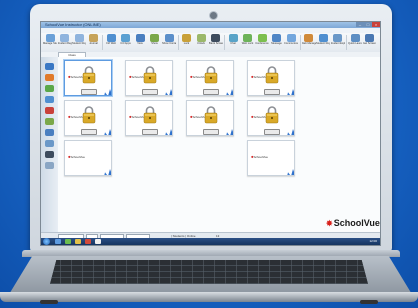 This screenshot has height=308, width=418. What do you see at coordinates (373, 241) in the screenshot?
I see `taskbar-clock: 12:00` at bounding box center [373, 241].